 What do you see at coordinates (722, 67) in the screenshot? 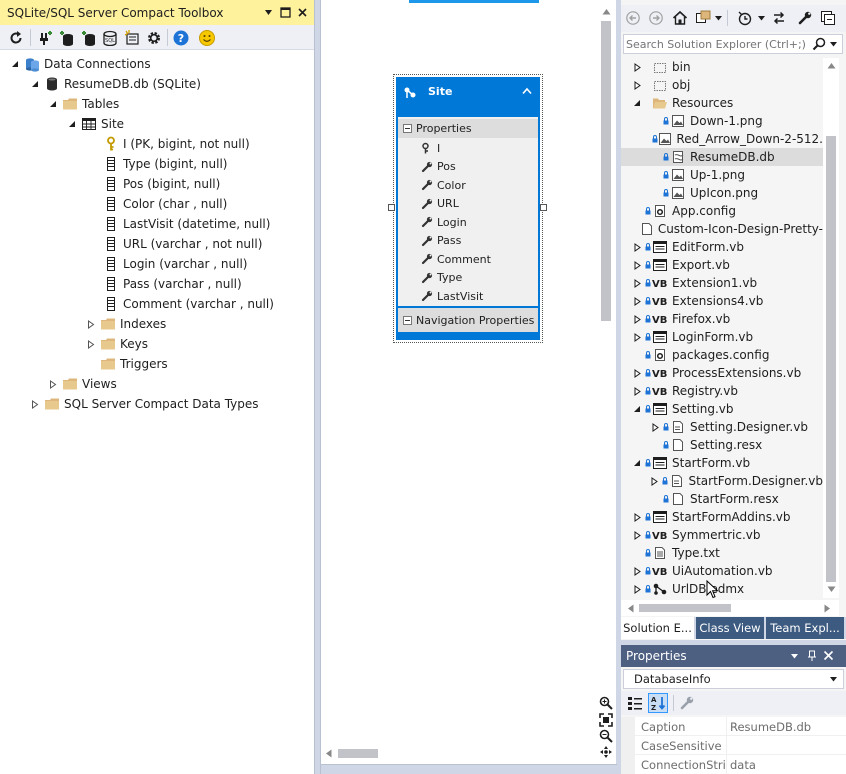
I see `solution-item: bin` at bounding box center [722, 67].